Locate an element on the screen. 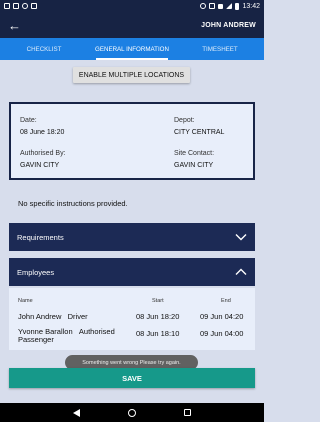 This screenshot has width=320, height=422. column-header-name: Name is located at coordinates (25, 301).